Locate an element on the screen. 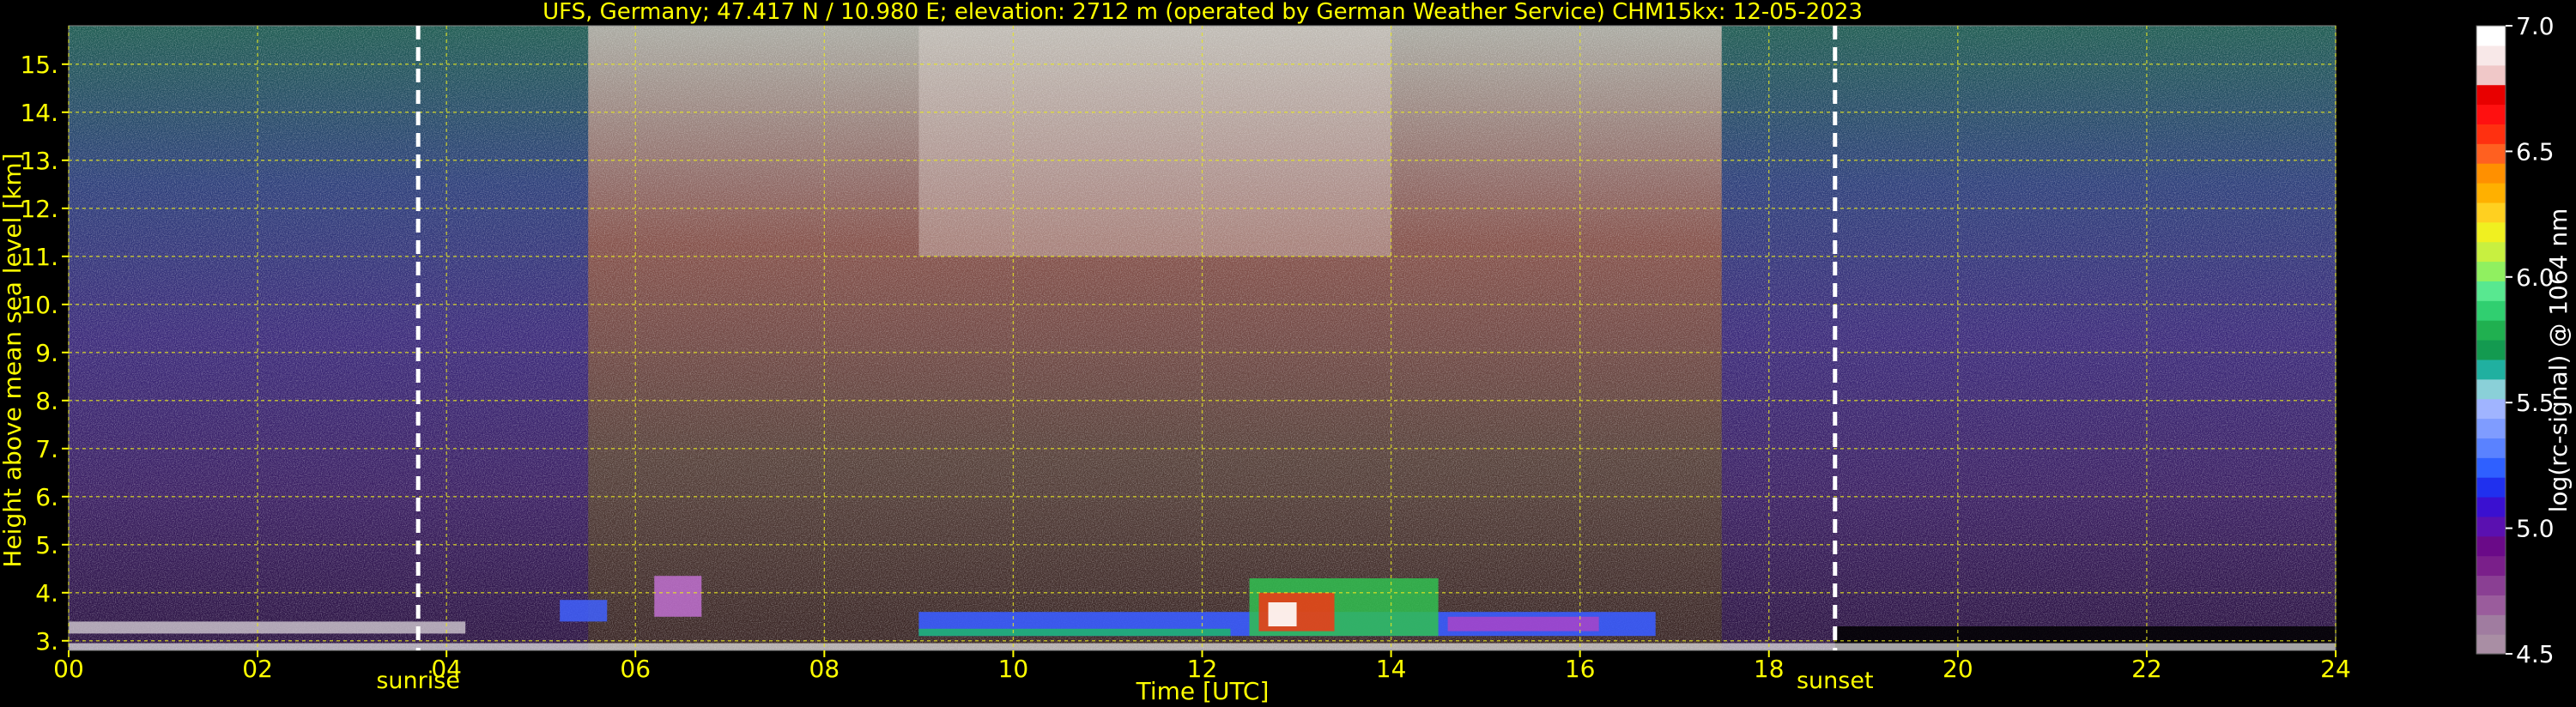 The height and width of the screenshot is (707, 2576). x-tick-label: 16 is located at coordinates (1580, 669).